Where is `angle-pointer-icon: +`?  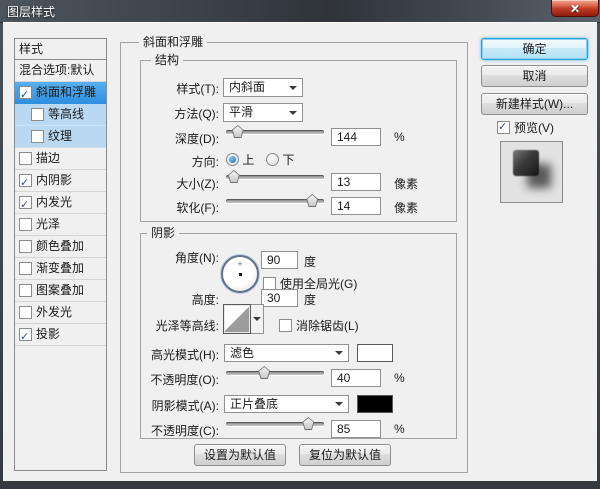
angle-pointer-icon: + is located at coordinates (239, 264).